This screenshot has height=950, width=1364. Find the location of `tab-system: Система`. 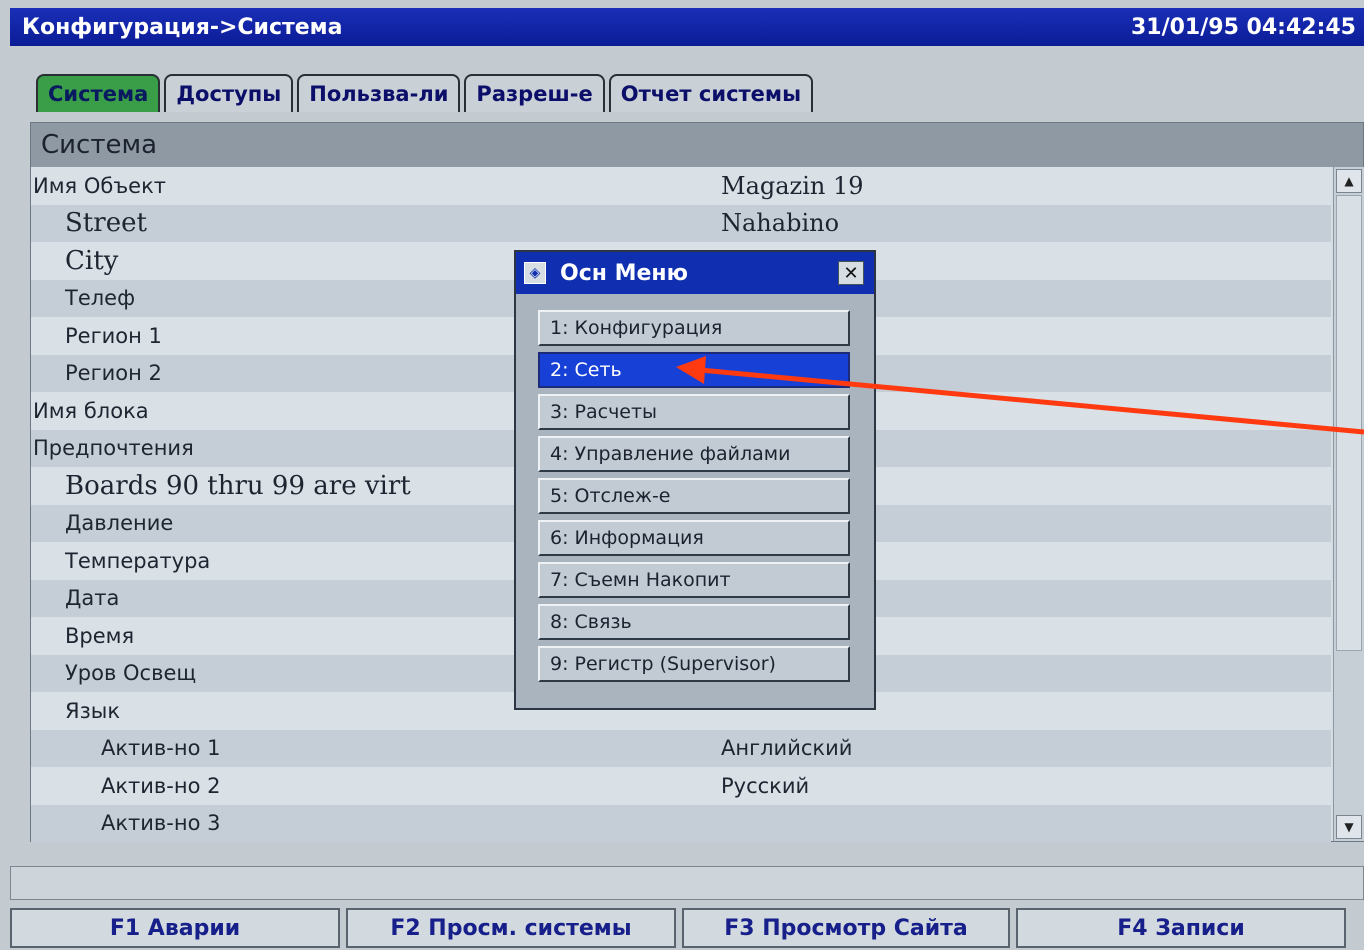

tab-system: Система is located at coordinates (98, 93).